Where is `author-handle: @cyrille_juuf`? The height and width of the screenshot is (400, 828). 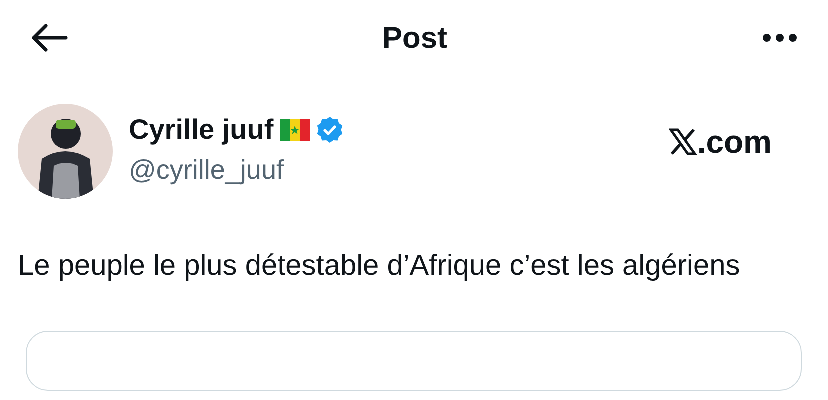
author-handle: @cyrille_juuf is located at coordinates (236, 170).